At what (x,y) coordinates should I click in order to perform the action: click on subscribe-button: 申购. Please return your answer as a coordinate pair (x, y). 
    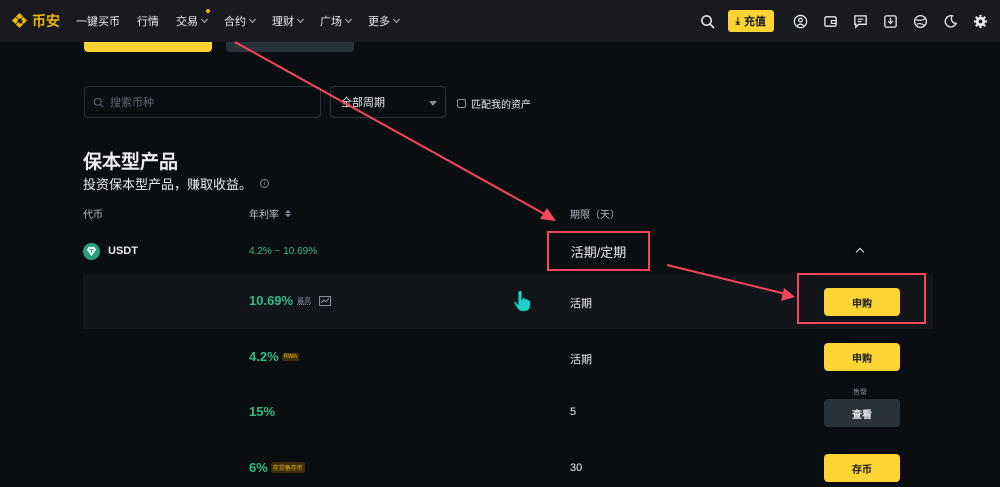
    Looking at the image, I should click on (862, 357).